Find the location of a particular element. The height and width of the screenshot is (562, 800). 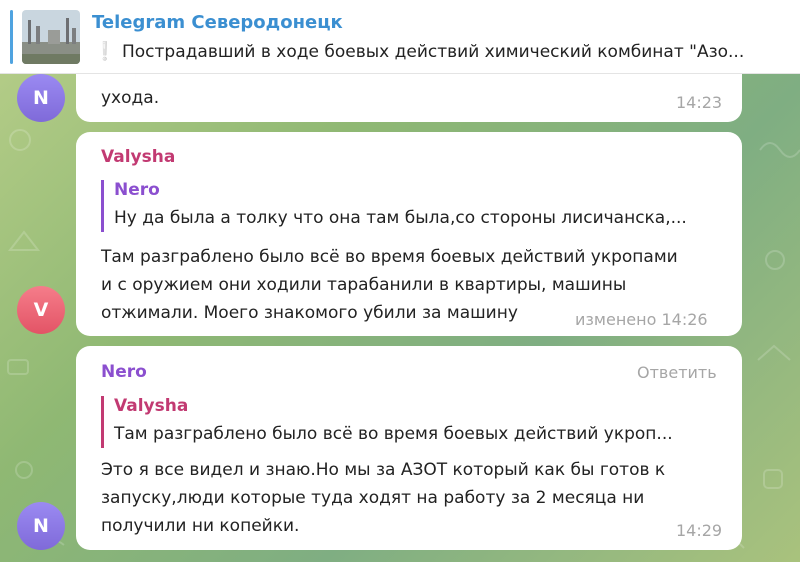

channel-thumbnail is located at coordinates (51, 37).